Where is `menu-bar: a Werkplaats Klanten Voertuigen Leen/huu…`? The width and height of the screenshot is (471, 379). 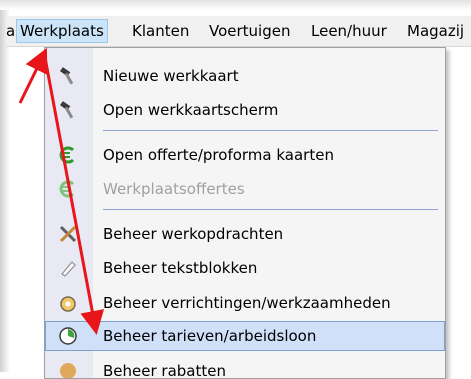
menu-bar: a Werkplaats Klanten Voertuigen Leen/huu… is located at coordinates (238, 31).